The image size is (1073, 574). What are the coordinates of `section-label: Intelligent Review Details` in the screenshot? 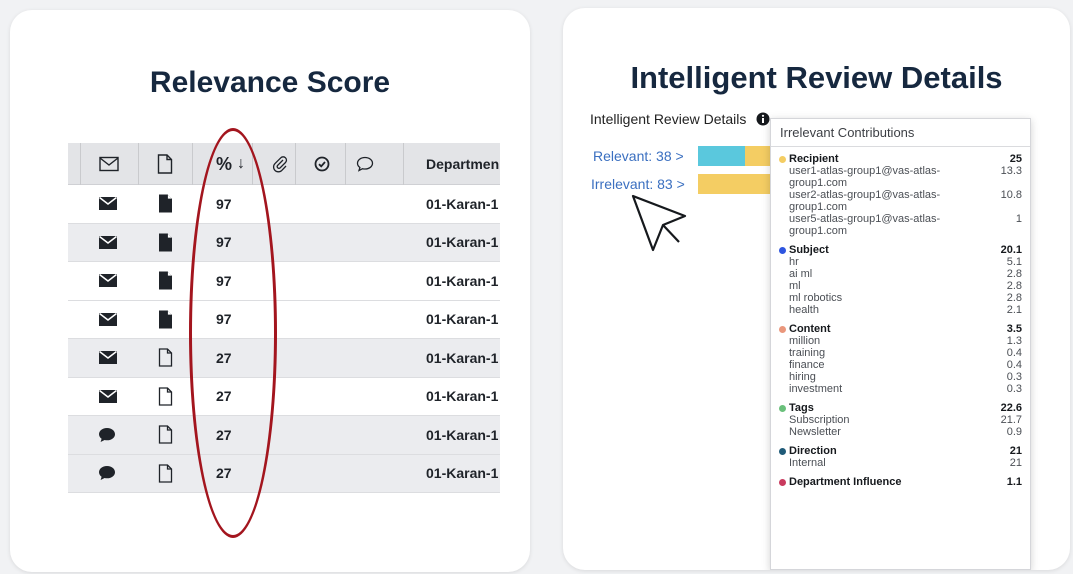 It's located at (668, 119).